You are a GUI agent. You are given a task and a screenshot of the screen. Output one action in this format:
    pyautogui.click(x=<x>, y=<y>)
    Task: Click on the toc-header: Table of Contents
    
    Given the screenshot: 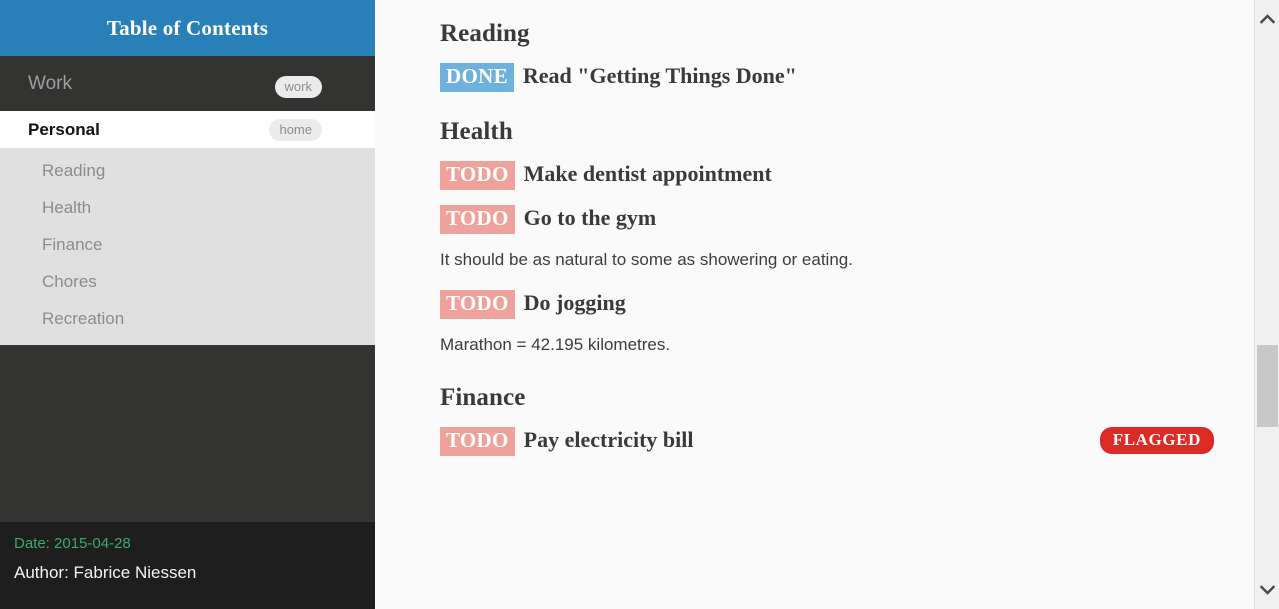 What is the action you would take?
    pyautogui.click(x=187, y=28)
    